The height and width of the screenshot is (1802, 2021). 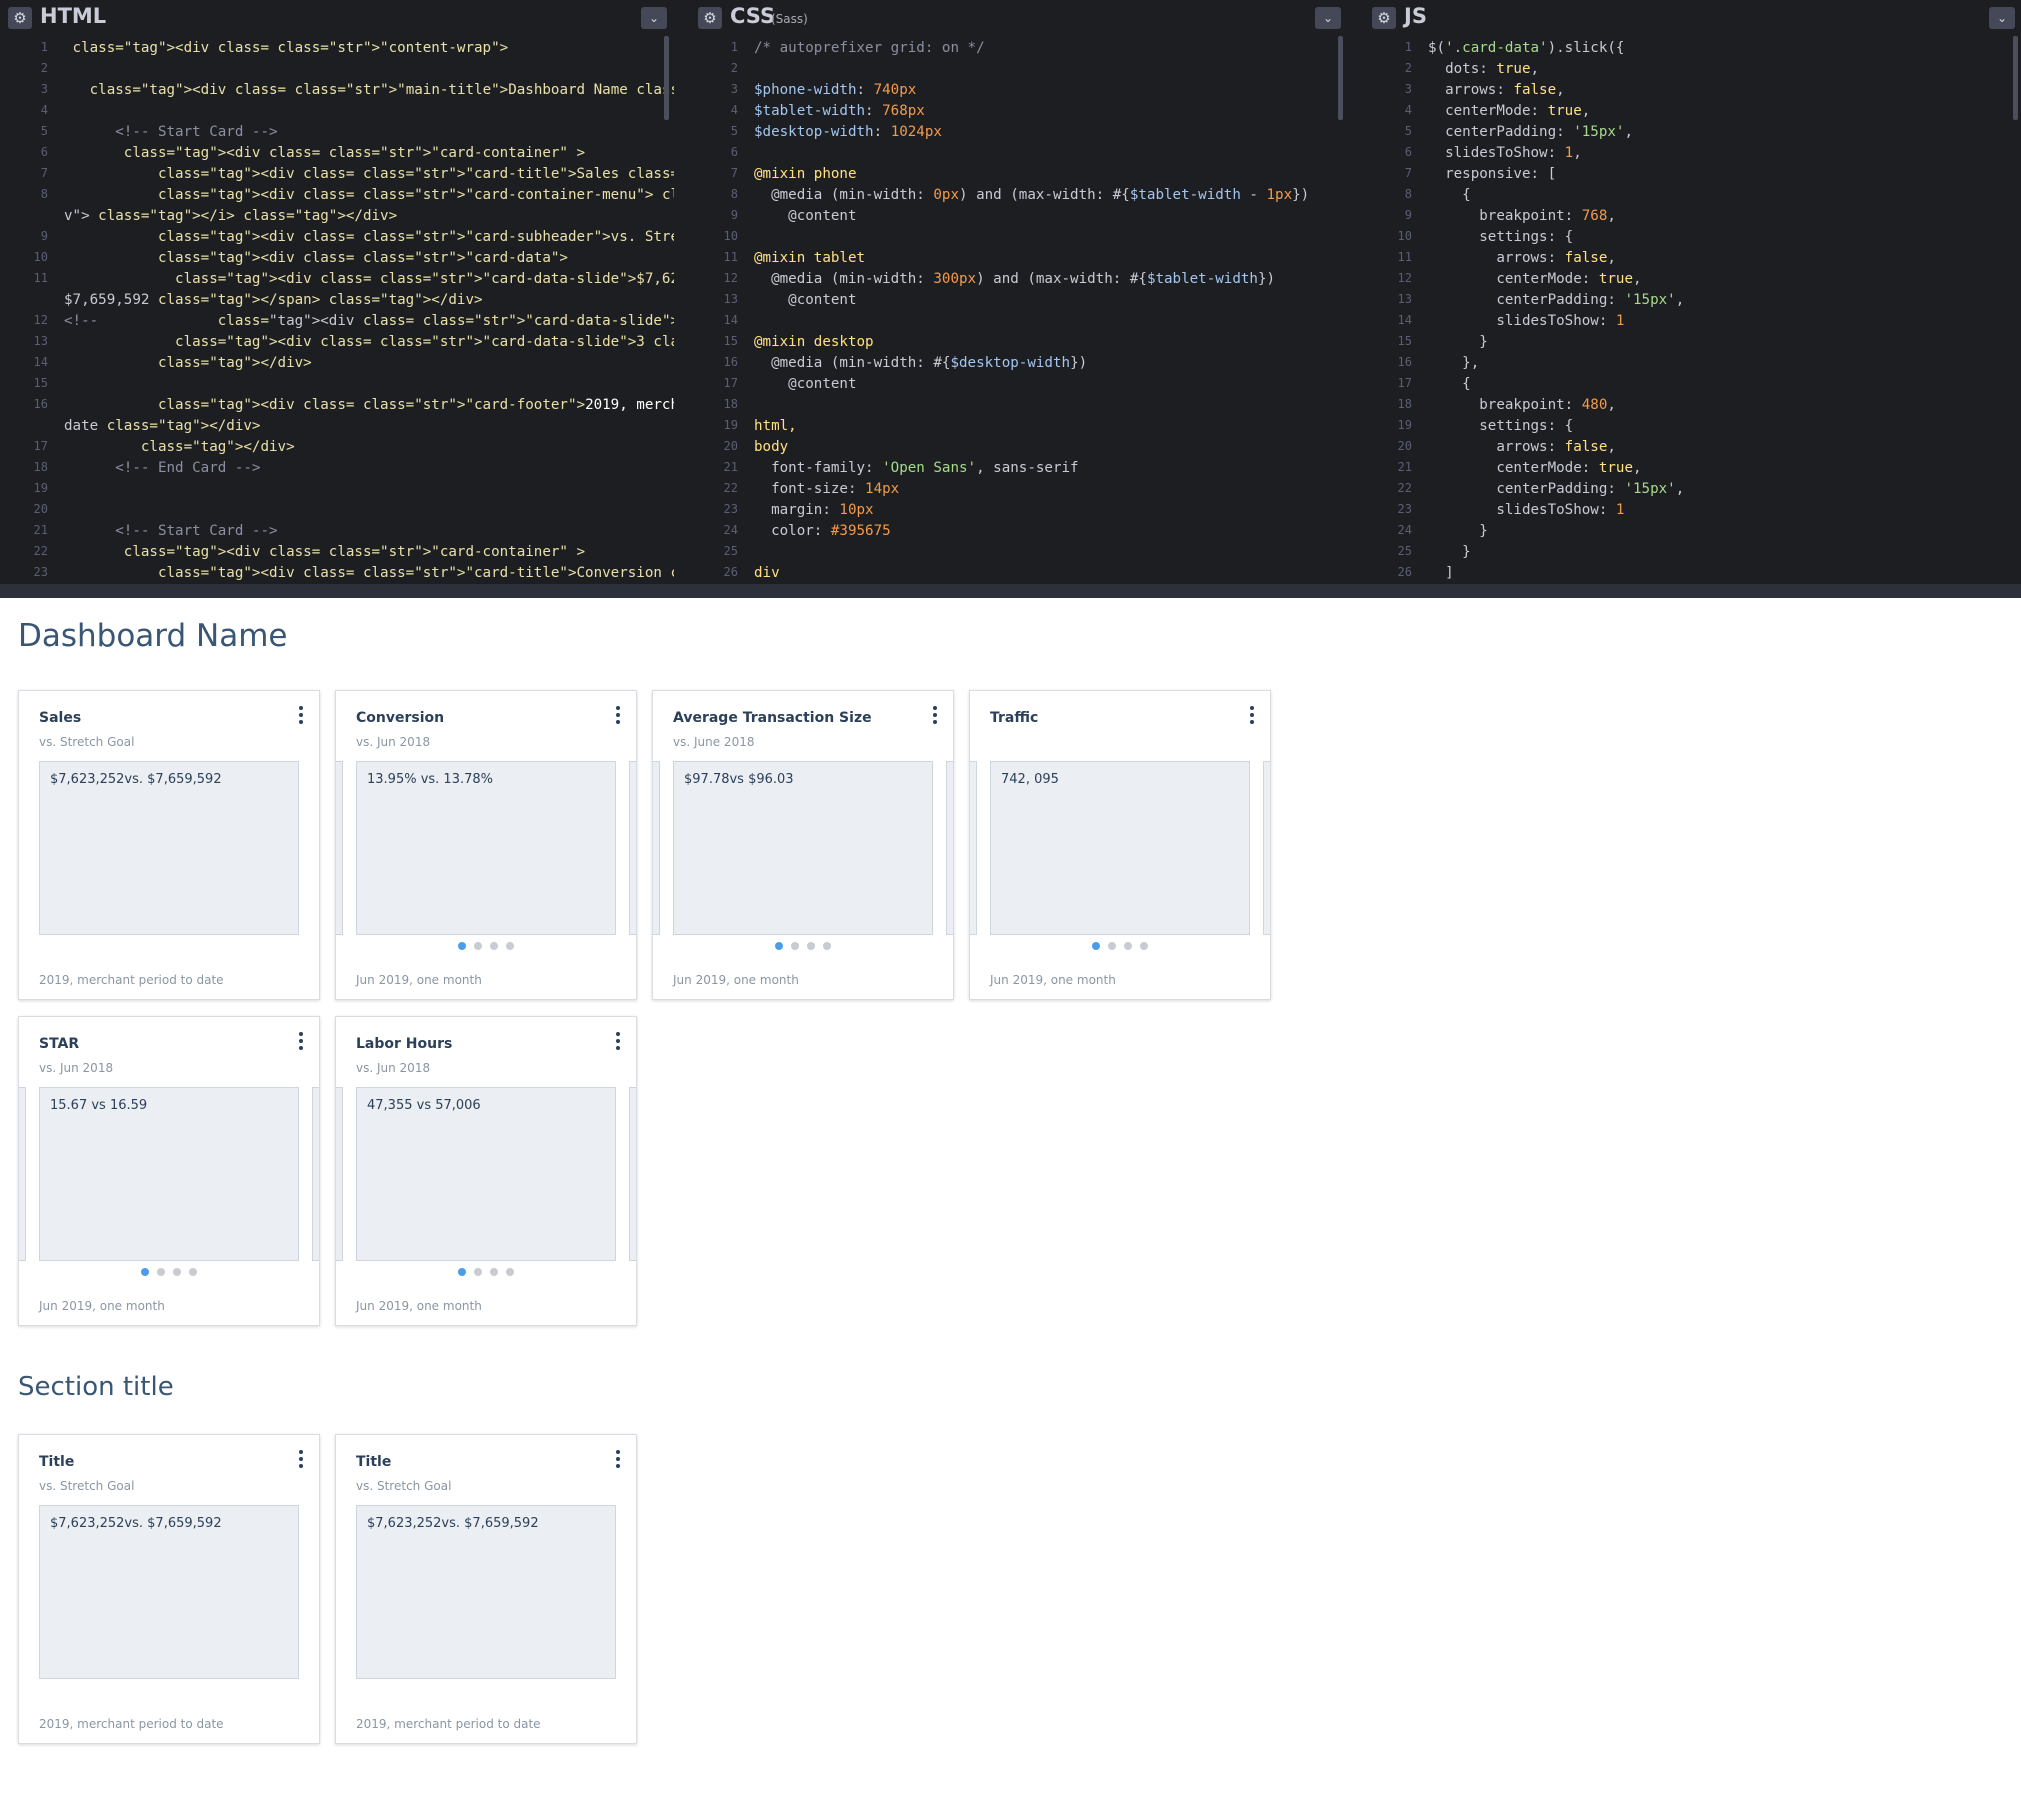 What do you see at coordinates (59, 1044) in the screenshot?
I see `card-title: STAR` at bounding box center [59, 1044].